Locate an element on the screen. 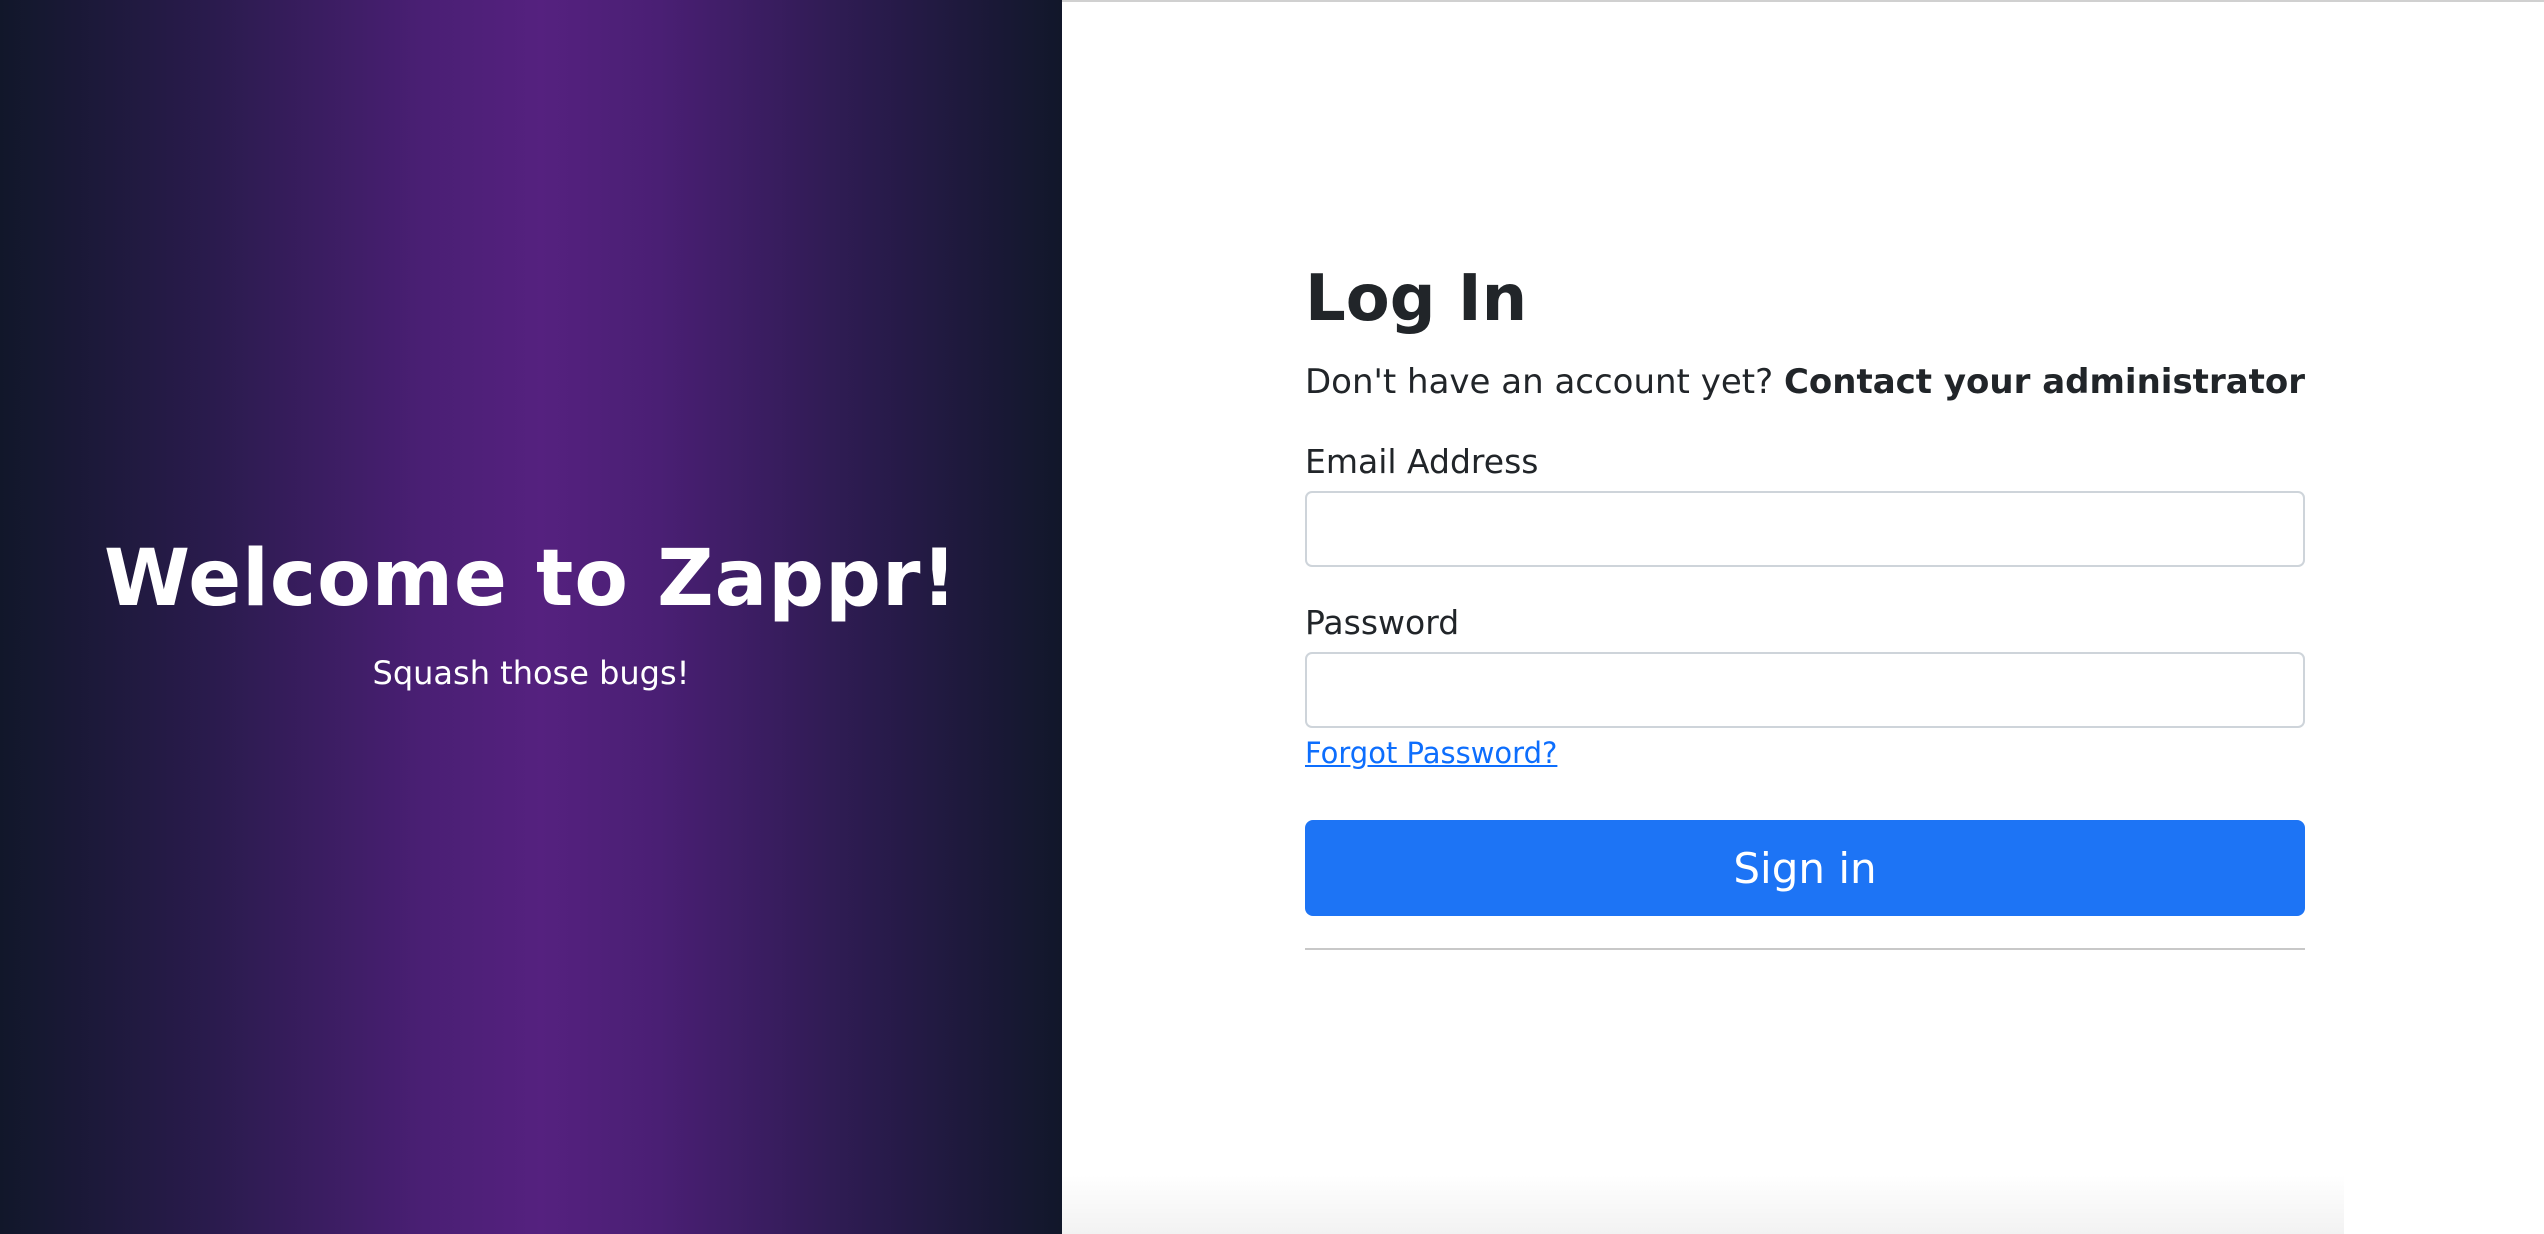  email-label: Email Address is located at coordinates (1422, 462).